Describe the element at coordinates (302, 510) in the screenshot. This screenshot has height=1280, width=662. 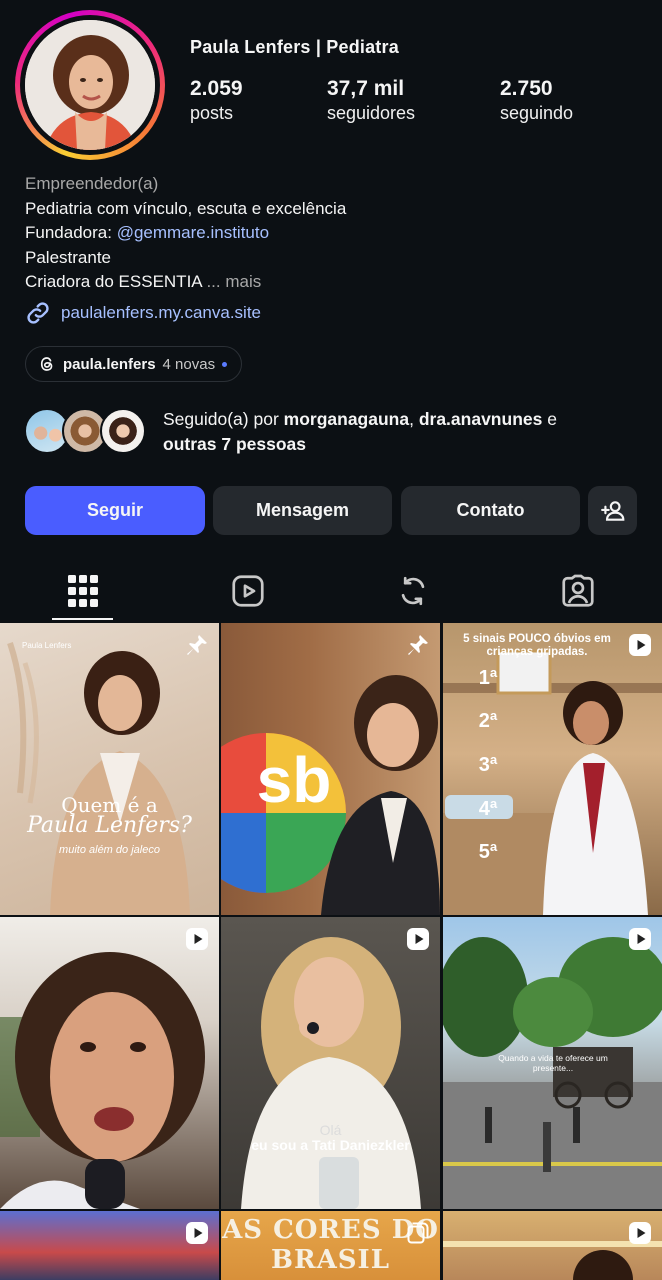
I see `message-button: Mensagem` at that location.